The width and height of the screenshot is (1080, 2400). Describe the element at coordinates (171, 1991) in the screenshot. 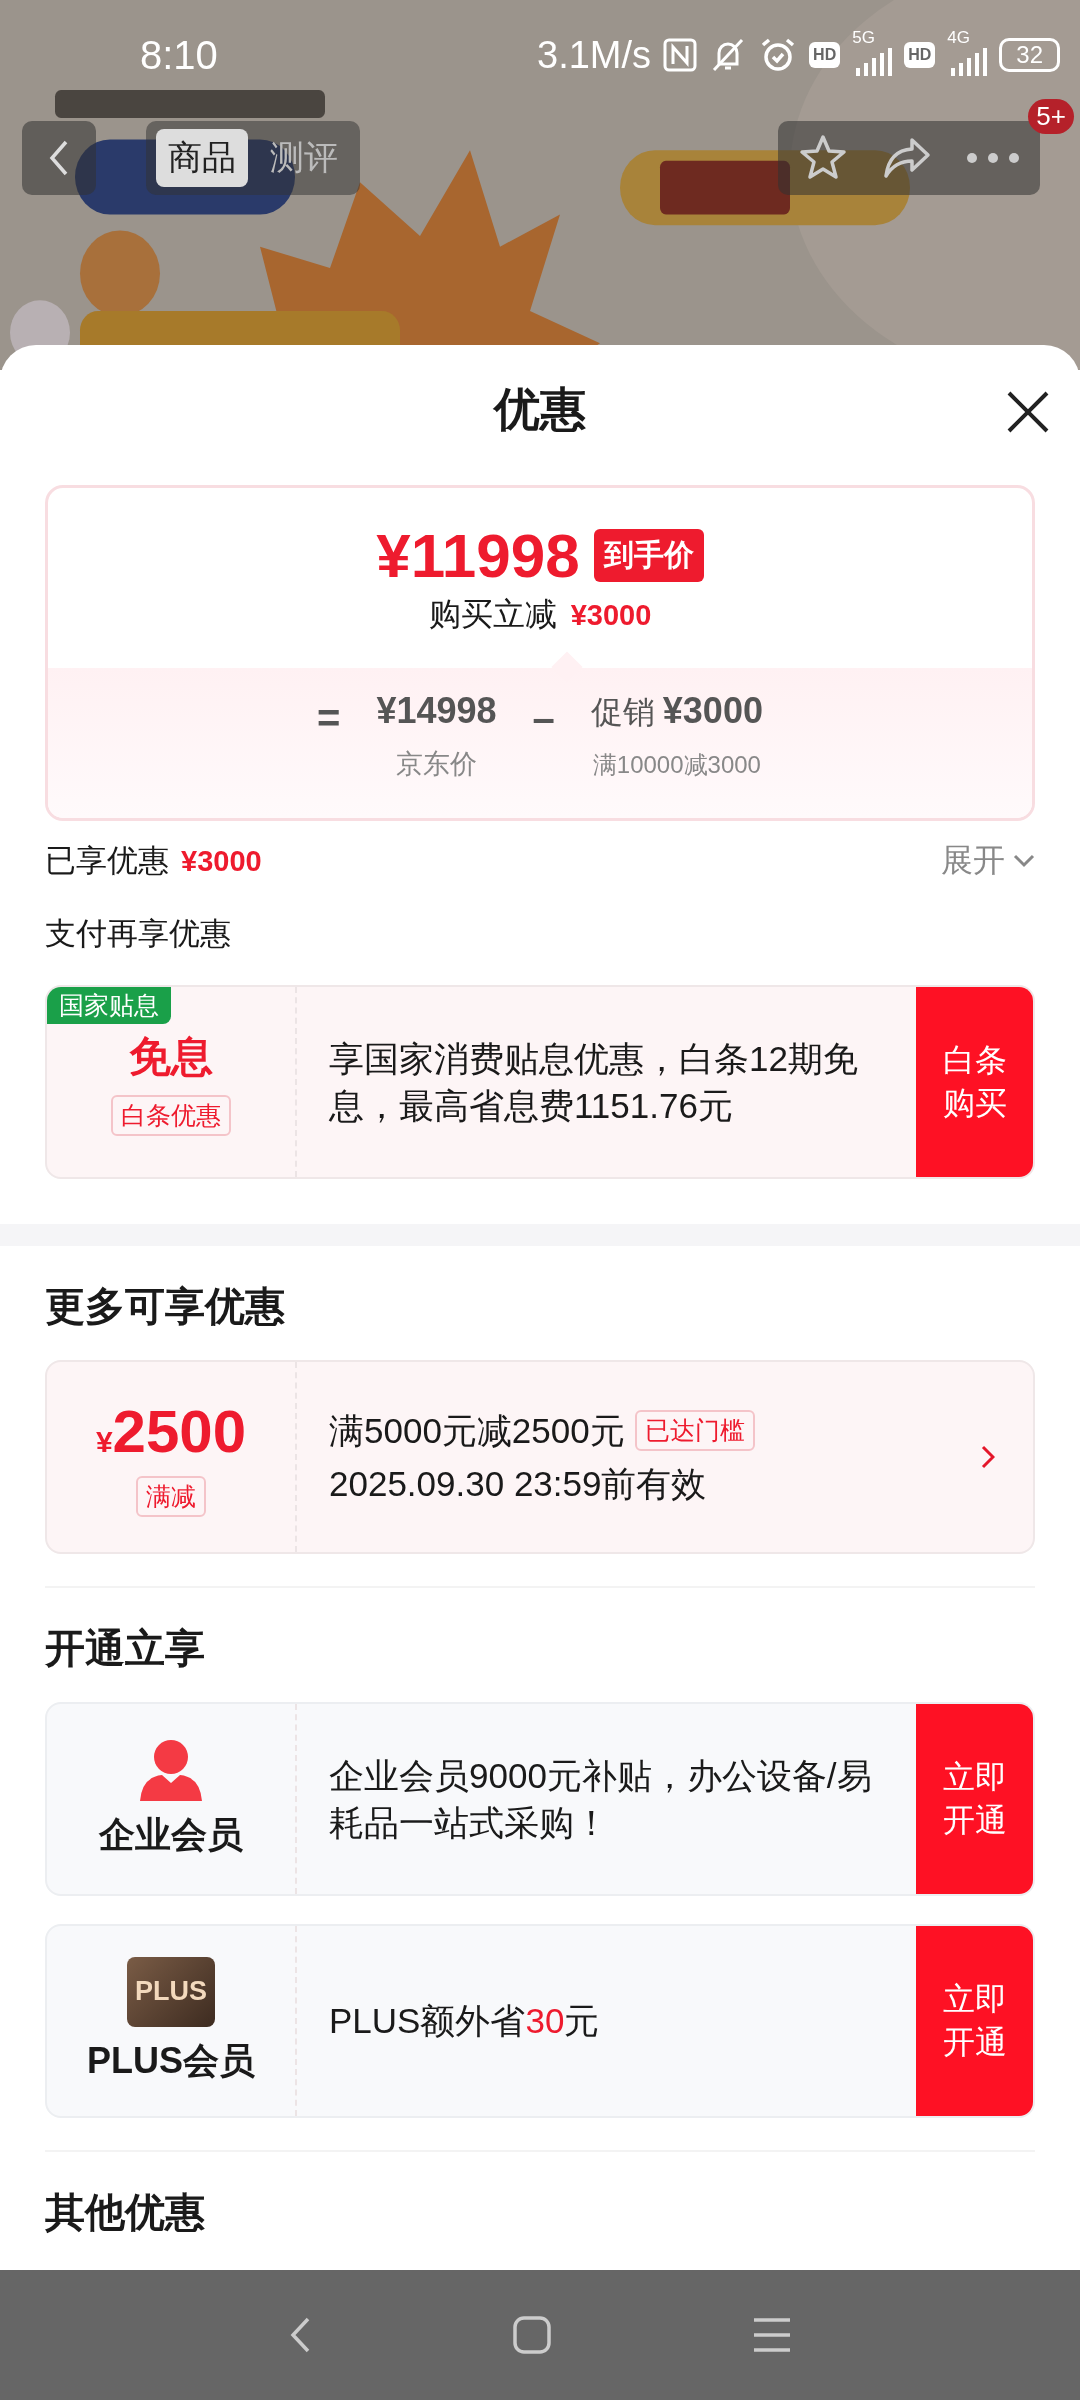

I see `plus-logo-icon: PLUS` at that location.